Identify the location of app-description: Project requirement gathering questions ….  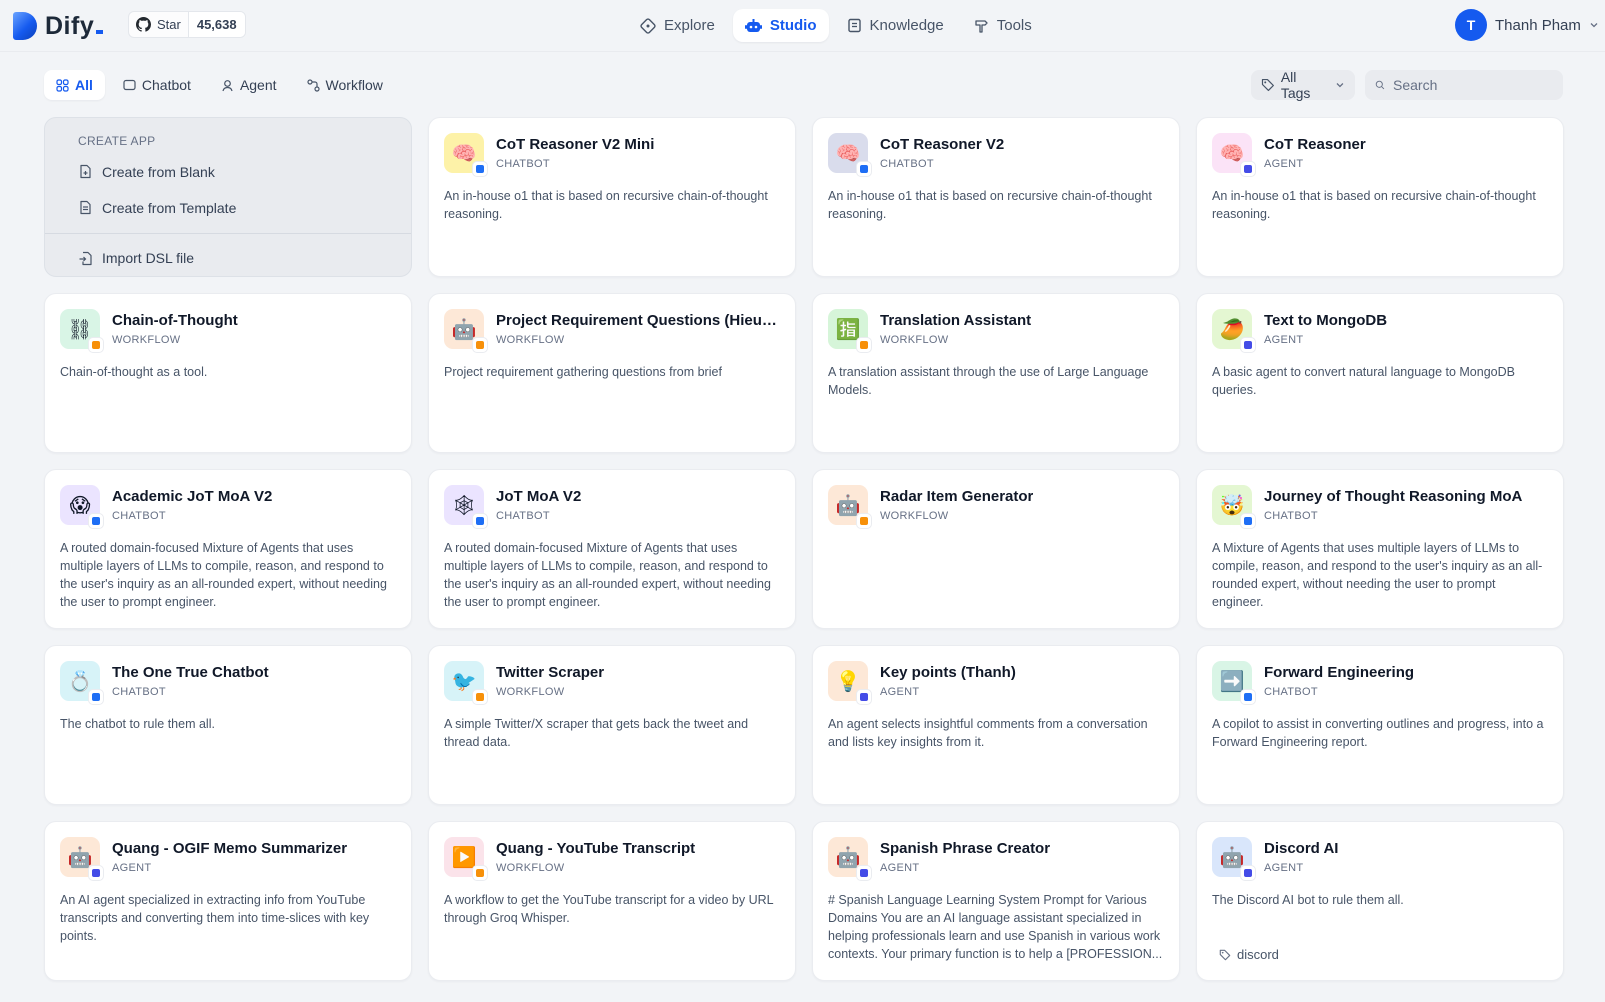
(583, 372).